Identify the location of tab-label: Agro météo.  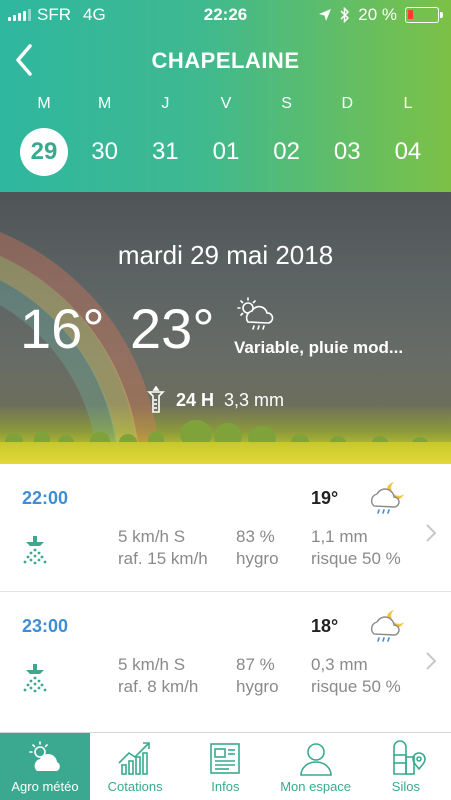
(45, 786).